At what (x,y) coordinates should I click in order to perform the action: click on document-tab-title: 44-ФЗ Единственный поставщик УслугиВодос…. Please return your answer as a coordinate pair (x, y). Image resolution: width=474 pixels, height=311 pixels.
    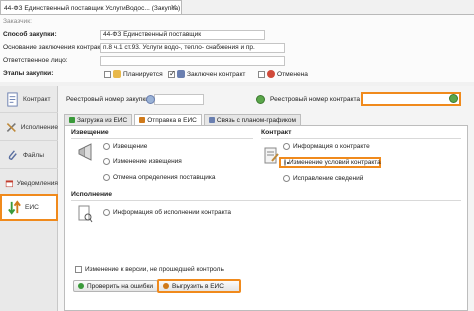
    Looking at the image, I should click on (92, 8).